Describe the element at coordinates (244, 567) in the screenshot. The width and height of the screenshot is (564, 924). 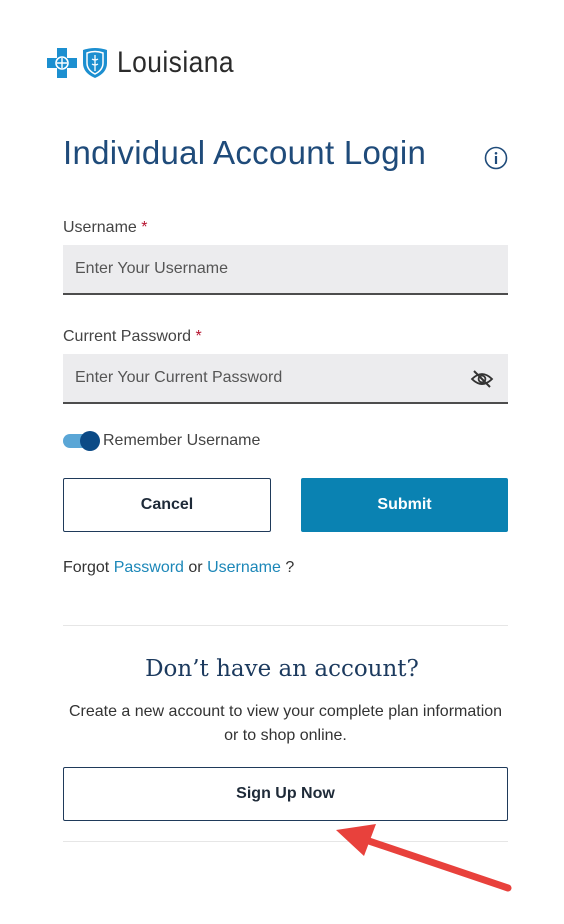
I see `forgot-username-link: Username` at that location.